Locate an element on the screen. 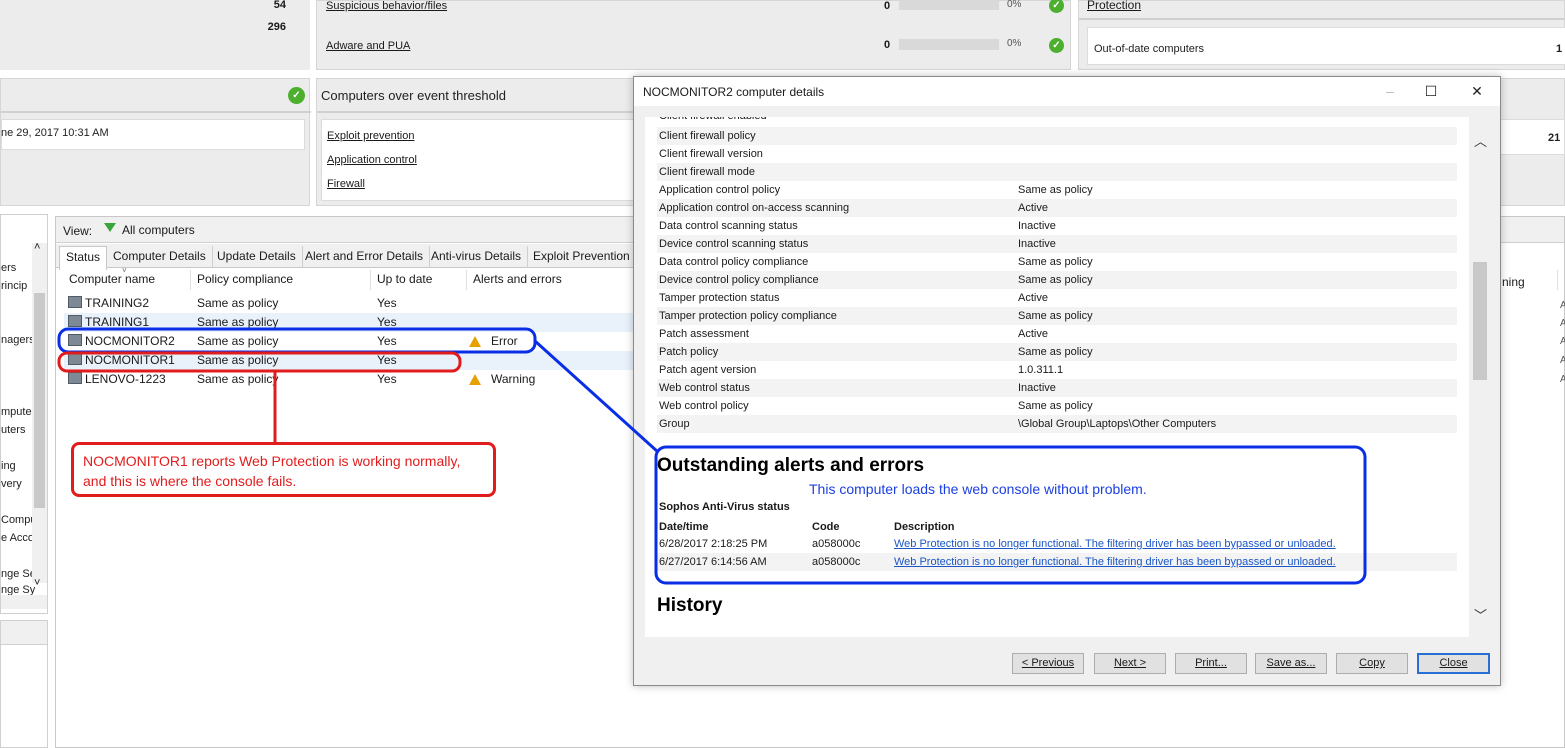  sidebar-item: very is located at coordinates (11, 484).